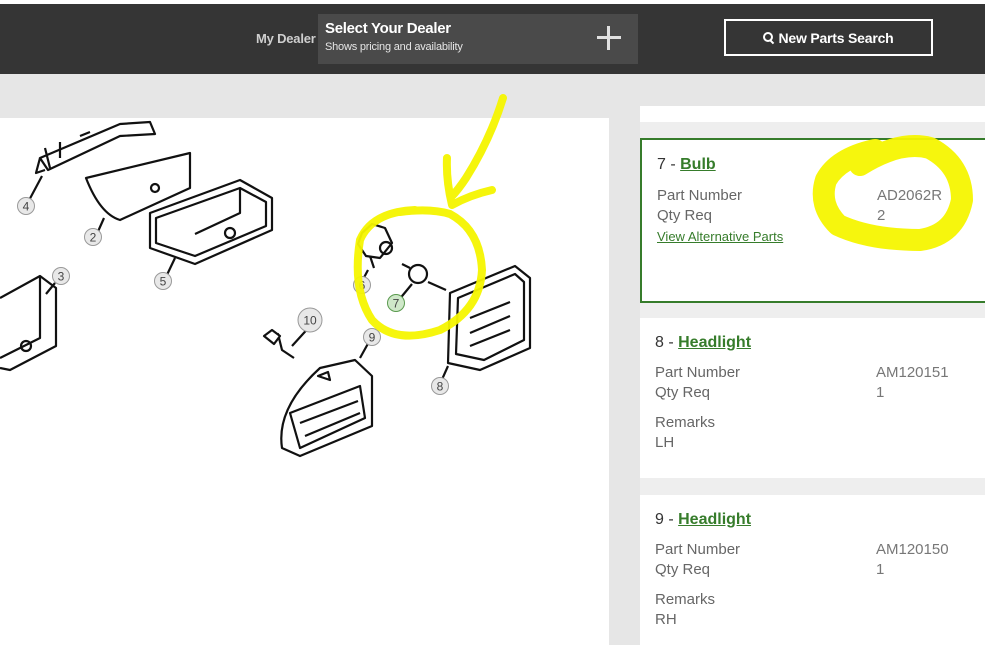 This screenshot has height=645, width=985. I want to click on callout-6-label: 6, so click(362, 286).